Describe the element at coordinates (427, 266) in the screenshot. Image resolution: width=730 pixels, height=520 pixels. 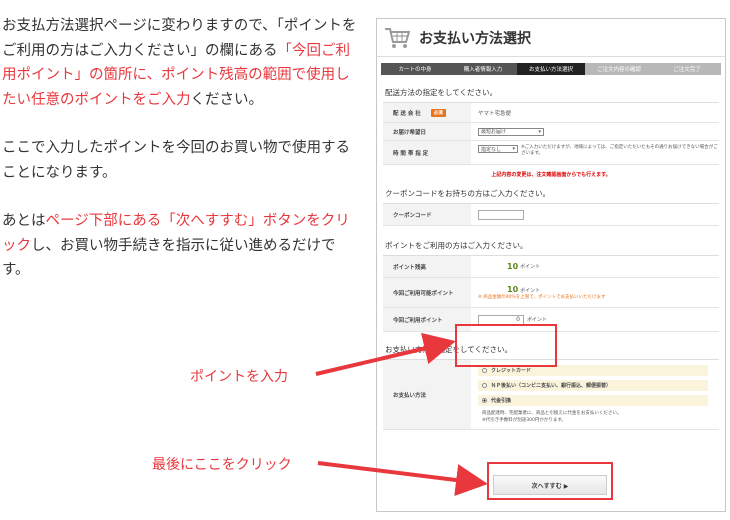
I see `points-balance-label: ポイント残高` at that location.